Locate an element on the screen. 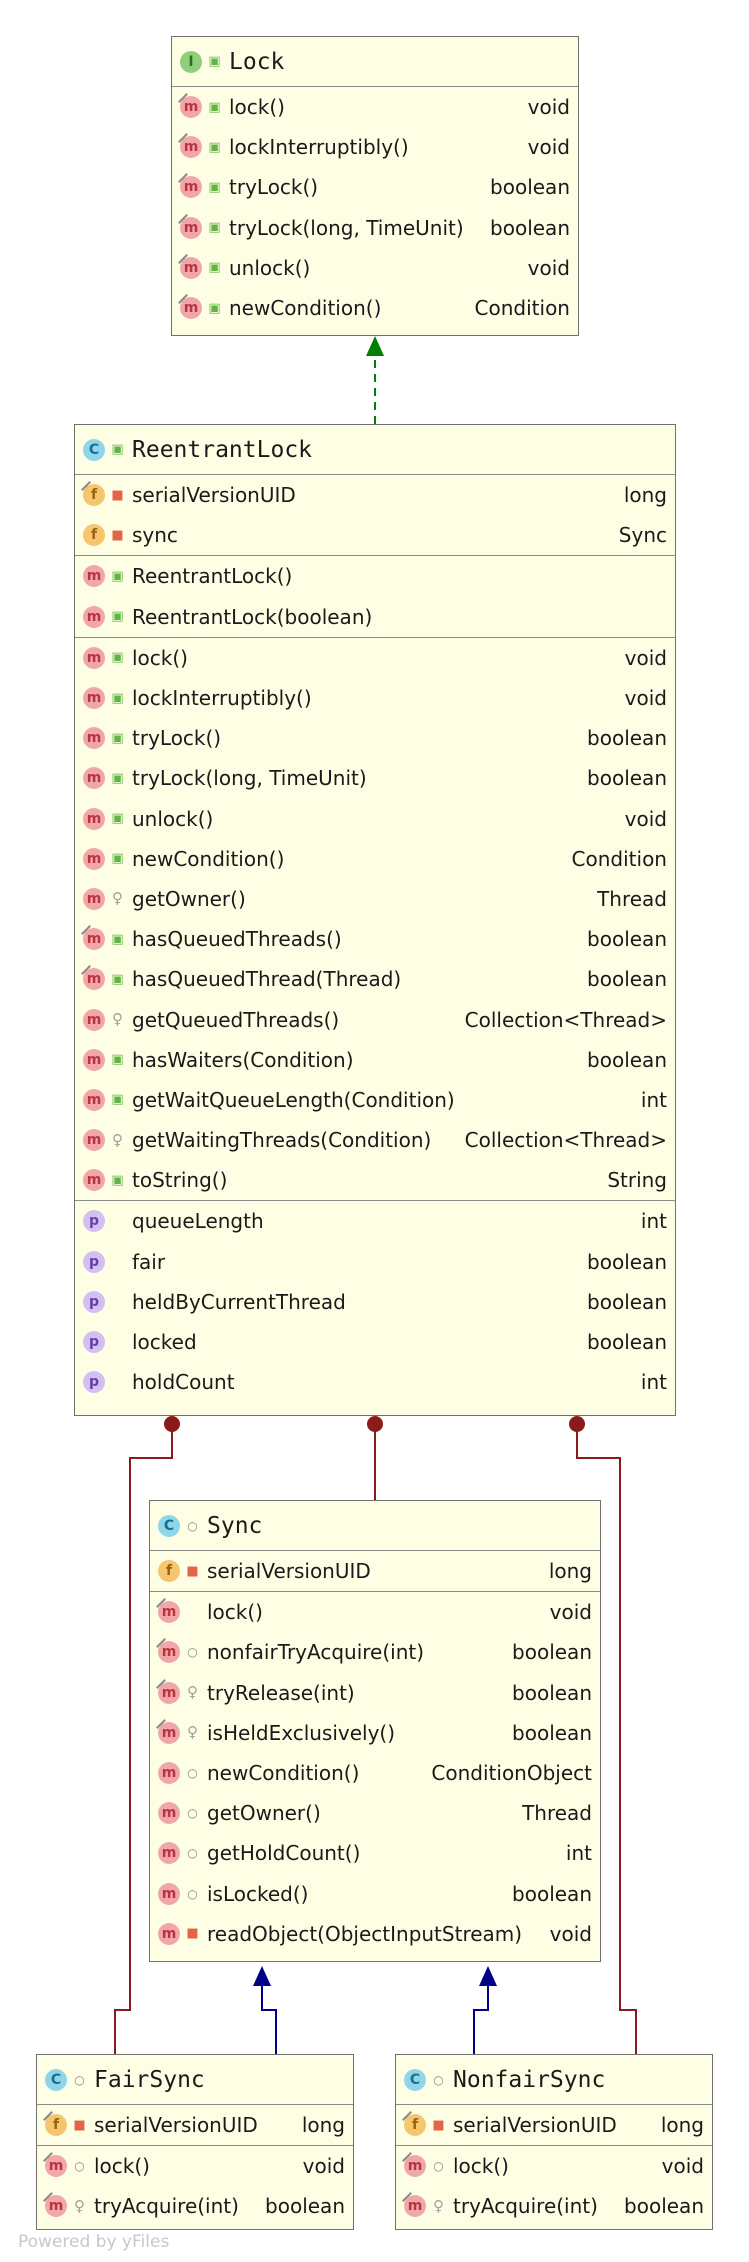 The width and height of the screenshot is (749, 2262). member-row: m ▣ ReentrantLock() is located at coordinates (375, 576).